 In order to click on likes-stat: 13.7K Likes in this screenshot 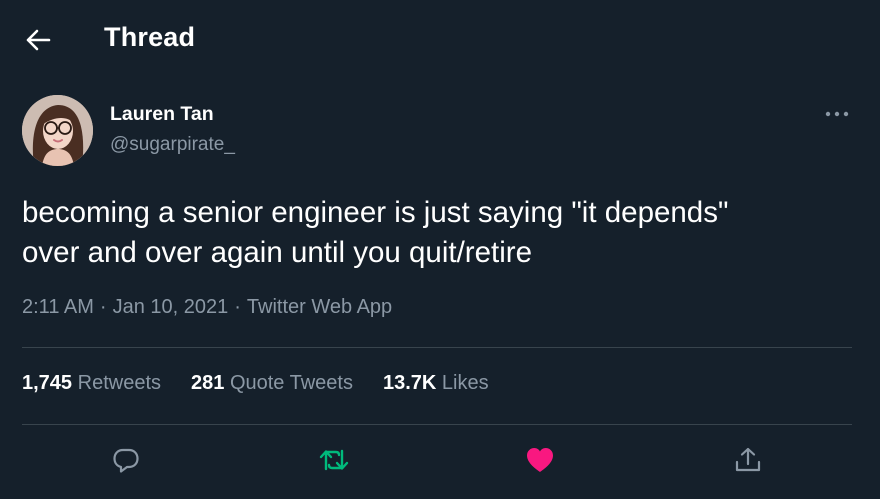, I will do `click(436, 383)`.